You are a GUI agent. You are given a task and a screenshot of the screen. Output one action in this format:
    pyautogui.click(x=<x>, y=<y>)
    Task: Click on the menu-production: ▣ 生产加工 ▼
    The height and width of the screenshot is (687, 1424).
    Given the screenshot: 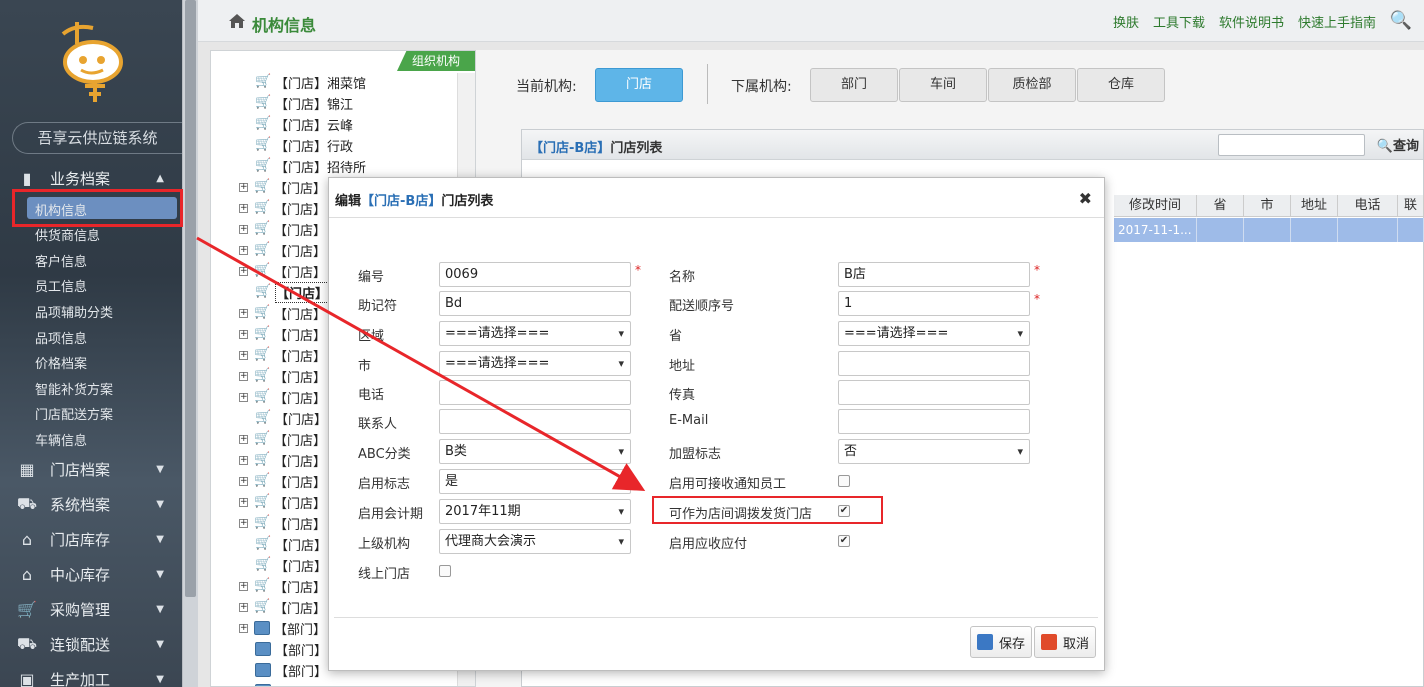 What is the action you would take?
    pyautogui.click(x=91, y=675)
    